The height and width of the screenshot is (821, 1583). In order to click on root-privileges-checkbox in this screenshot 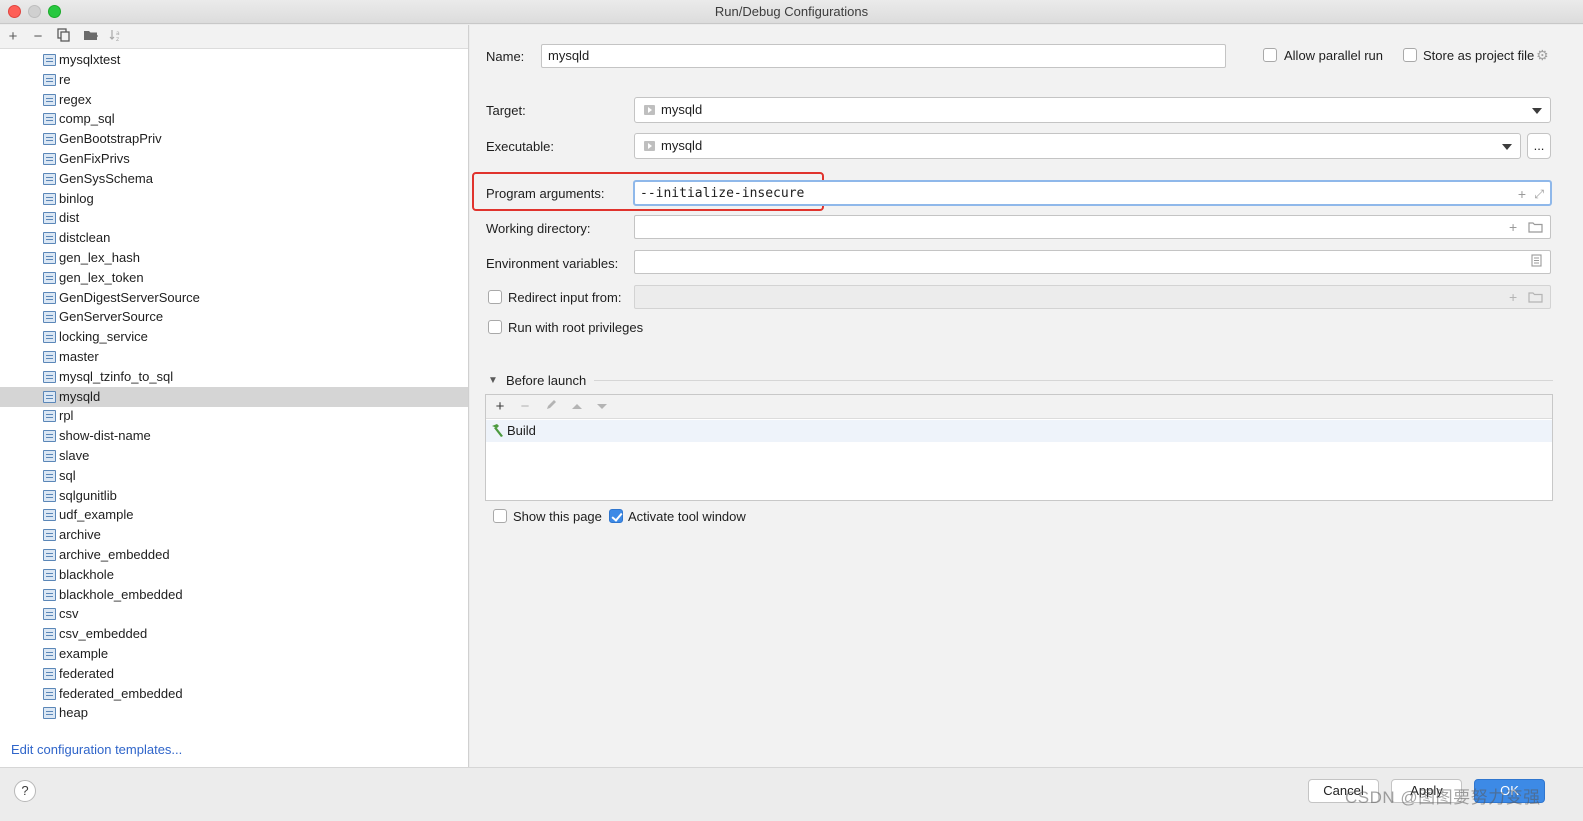, I will do `click(495, 327)`.